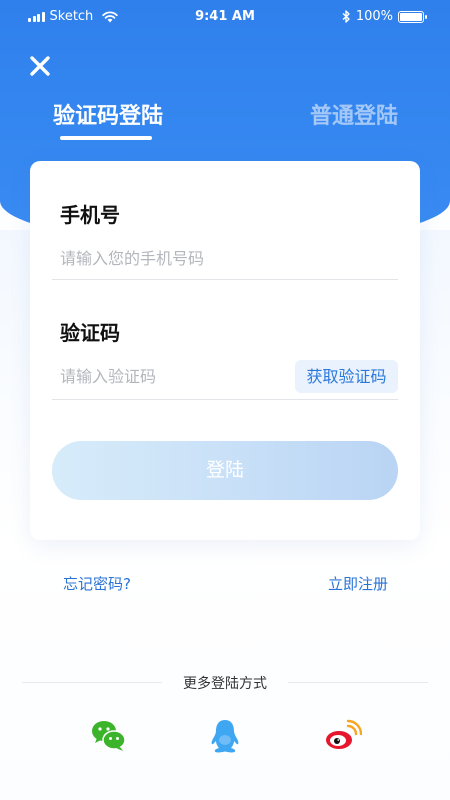  I want to click on close-icon, so click(40, 66).